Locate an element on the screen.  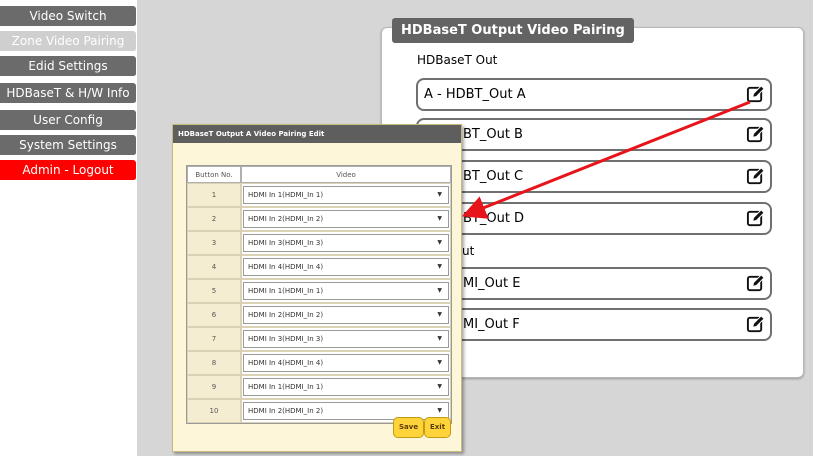
output-row-b: BT_Out B is located at coordinates (594, 134).